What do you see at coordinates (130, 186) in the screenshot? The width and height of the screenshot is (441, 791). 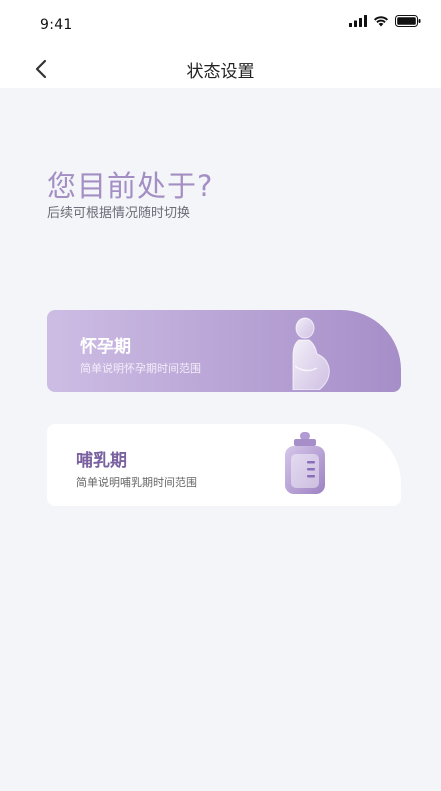 I see `prompt-heading: 您目前处于?` at bounding box center [130, 186].